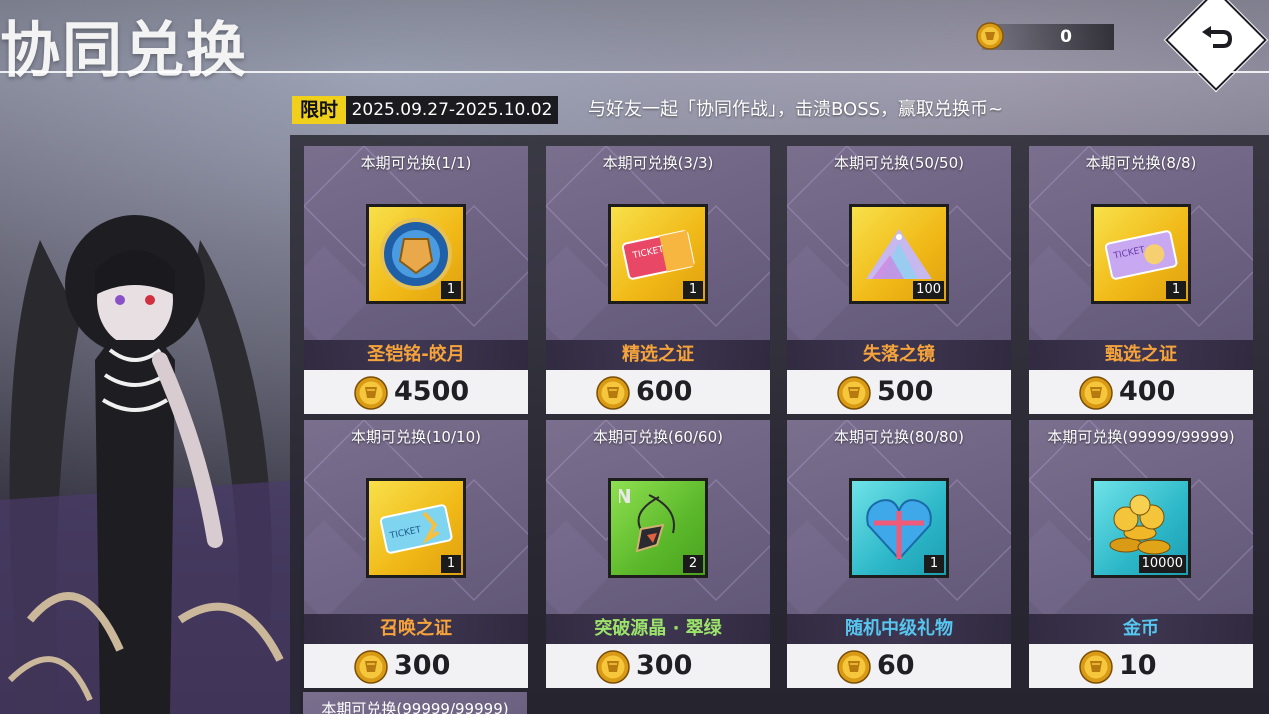 The width and height of the screenshot is (1269, 714). What do you see at coordinates (796, 109) in the screenshot?
I see `event-description: 与好友一起「协同作战」，击溃BOSS，赢取兑换币~` at bounding box center [796, 109].